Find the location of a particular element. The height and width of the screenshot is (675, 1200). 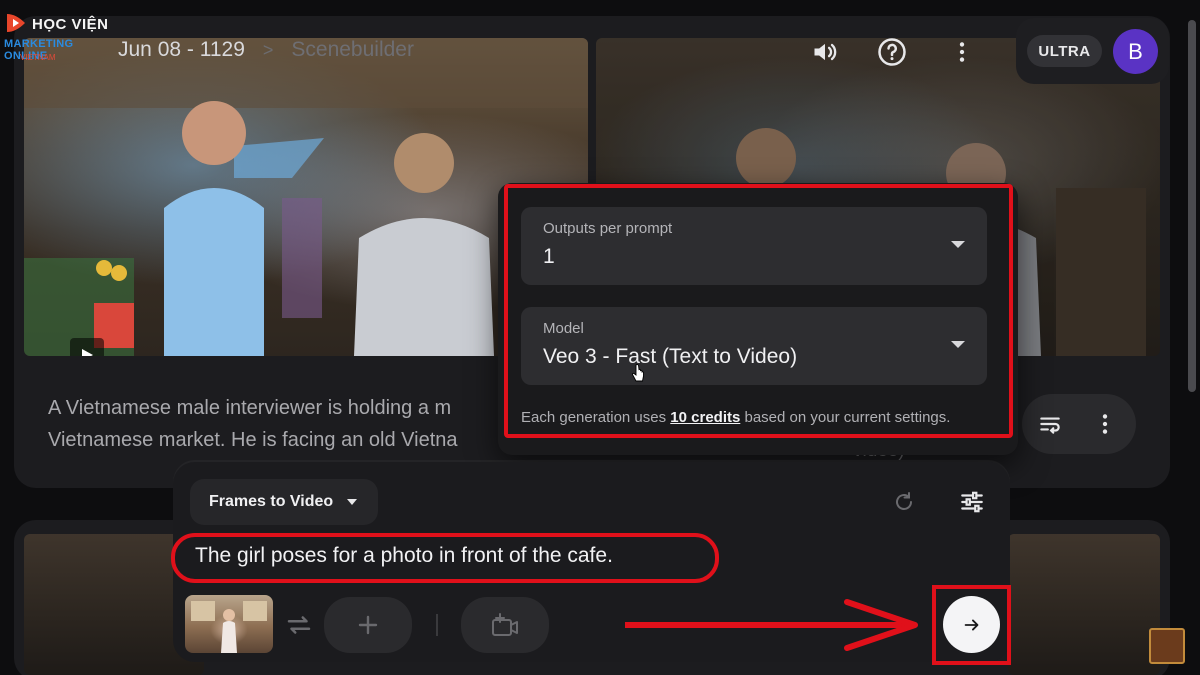

swap-icon is located at coordinates (299, 625).